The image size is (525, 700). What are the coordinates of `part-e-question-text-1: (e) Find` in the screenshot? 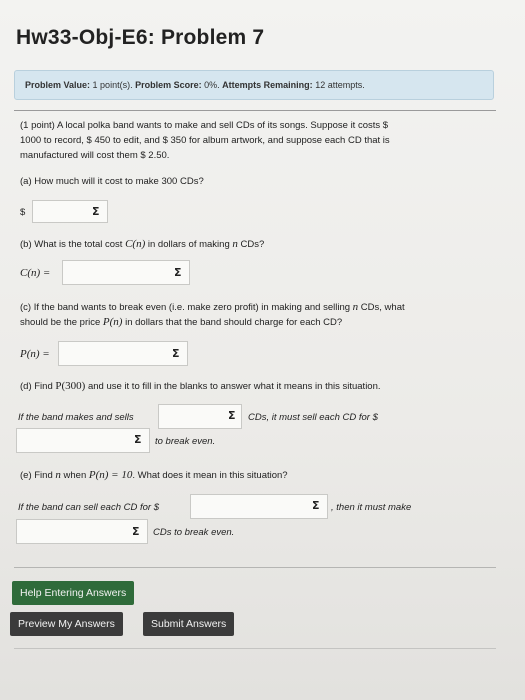 It's located at (38, 475).